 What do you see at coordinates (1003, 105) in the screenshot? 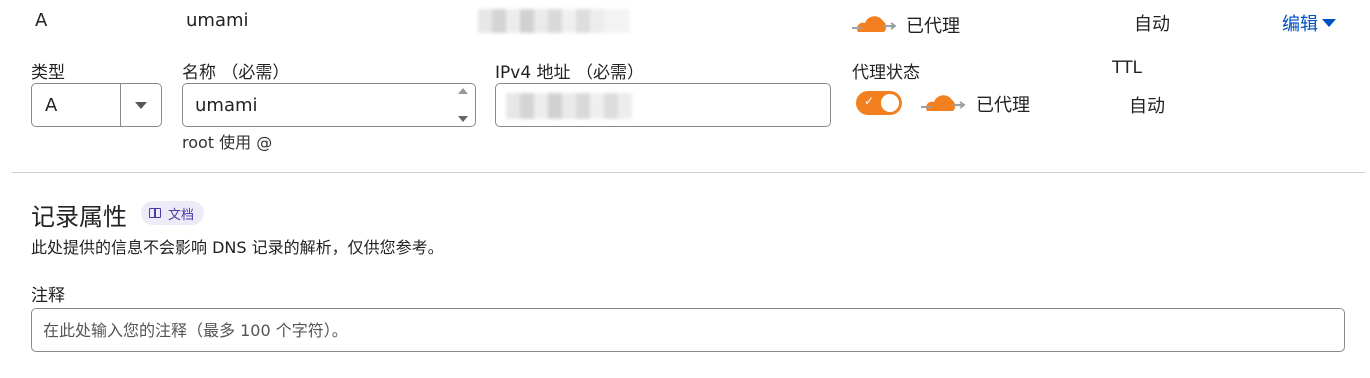
I see `proxy-status-value: 已代理` at bounding box center [1003, 105].